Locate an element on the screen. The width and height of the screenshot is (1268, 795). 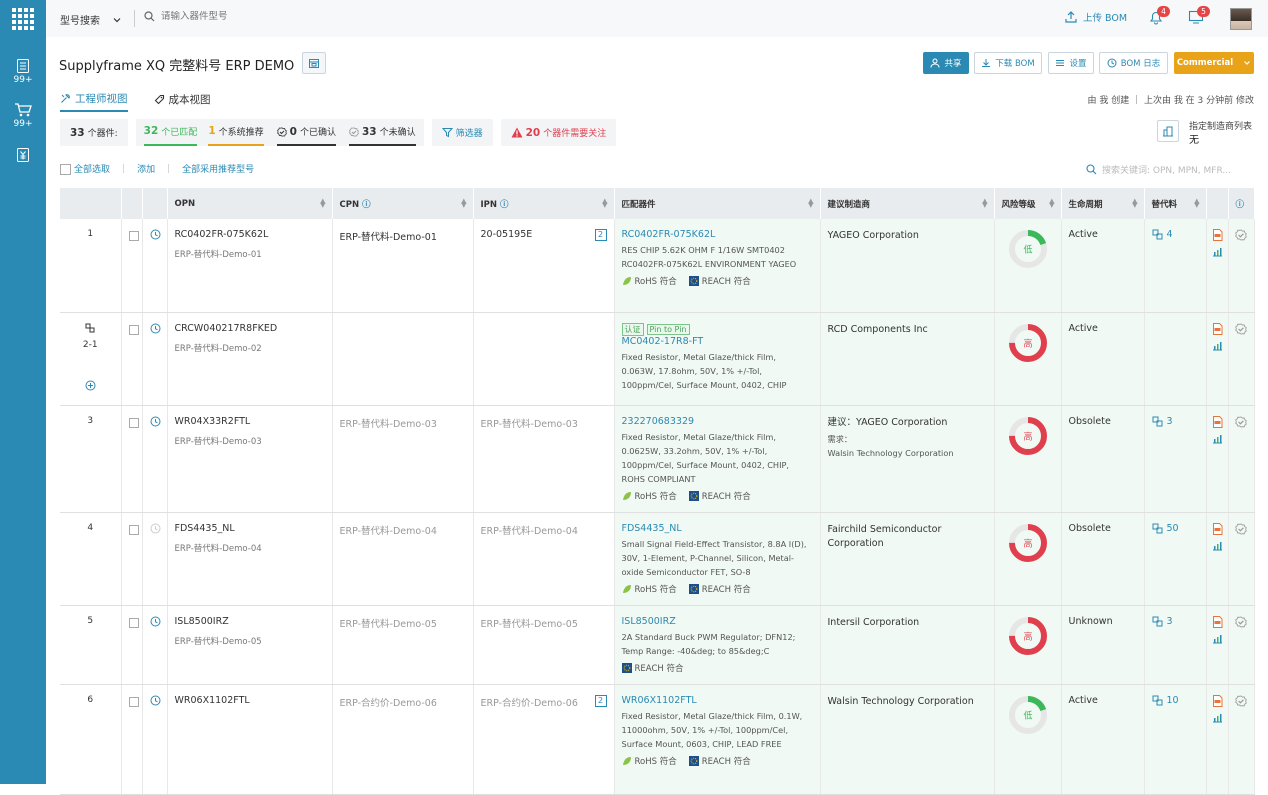
attention-button: 20 个器件需要关注 is located at coordinates (558, 132).